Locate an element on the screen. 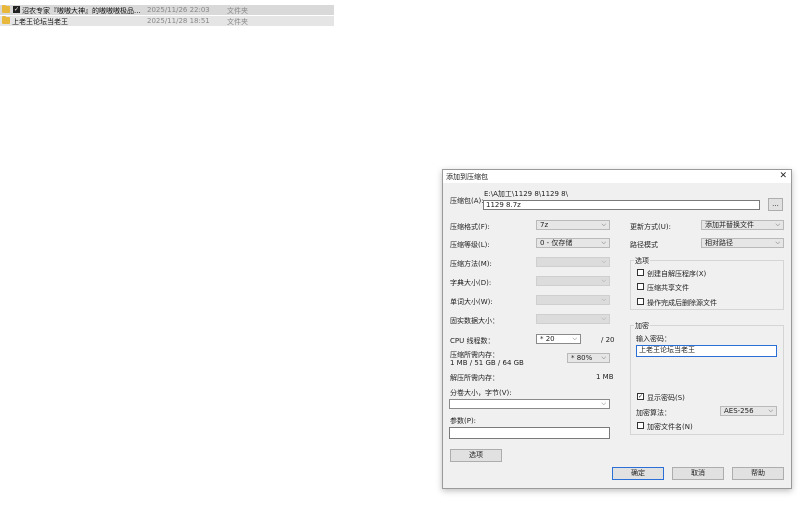  file-row: 上老王论坛当老王 2025/11/28 18:51 文件夹 is located at coordinates (167, 21).